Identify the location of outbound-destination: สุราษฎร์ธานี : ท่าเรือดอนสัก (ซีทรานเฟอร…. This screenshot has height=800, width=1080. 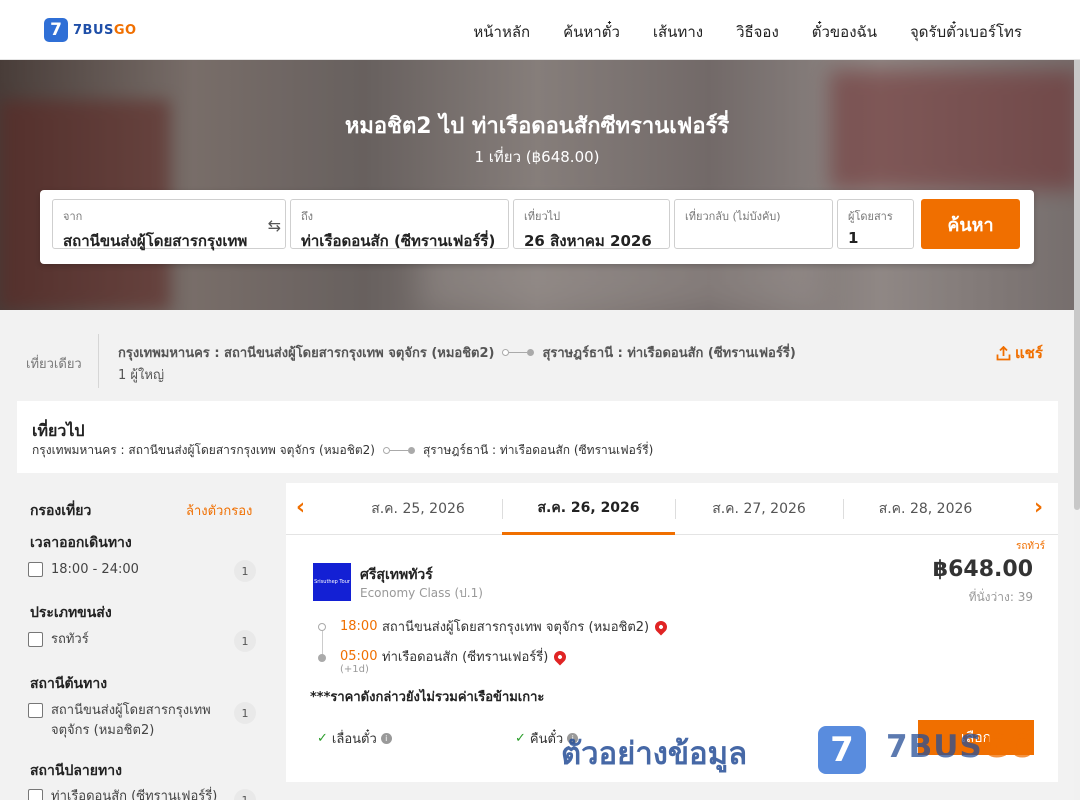
(538, 450).